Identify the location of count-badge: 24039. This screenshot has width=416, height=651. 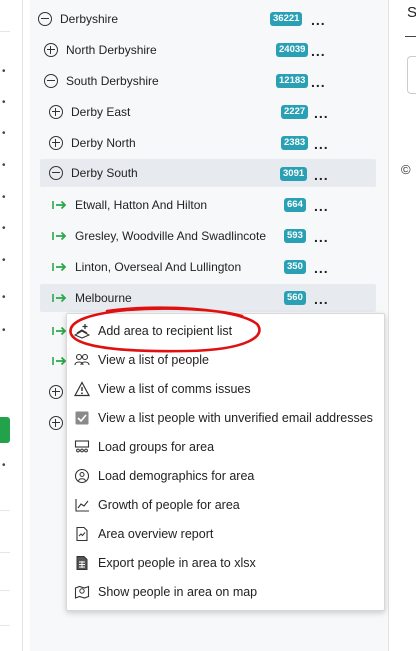
(292, 50).